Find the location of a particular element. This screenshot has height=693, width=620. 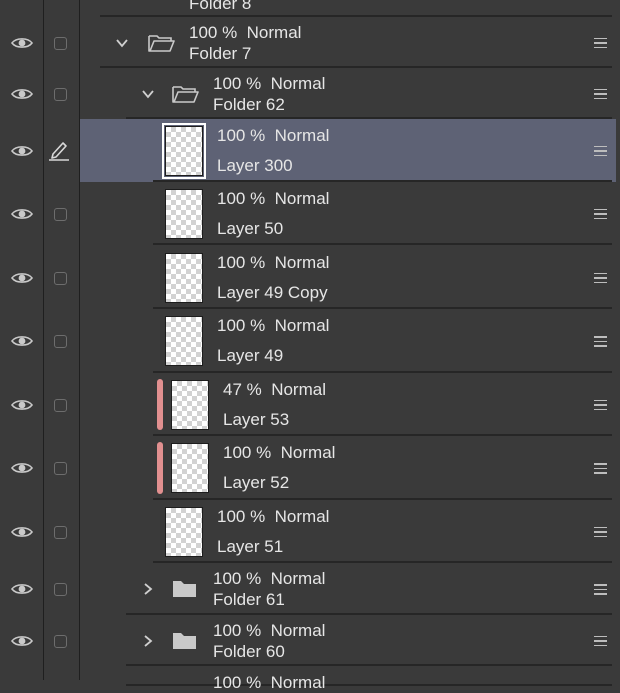

opacity-value: 47 % is located at coordinates (242, 389).